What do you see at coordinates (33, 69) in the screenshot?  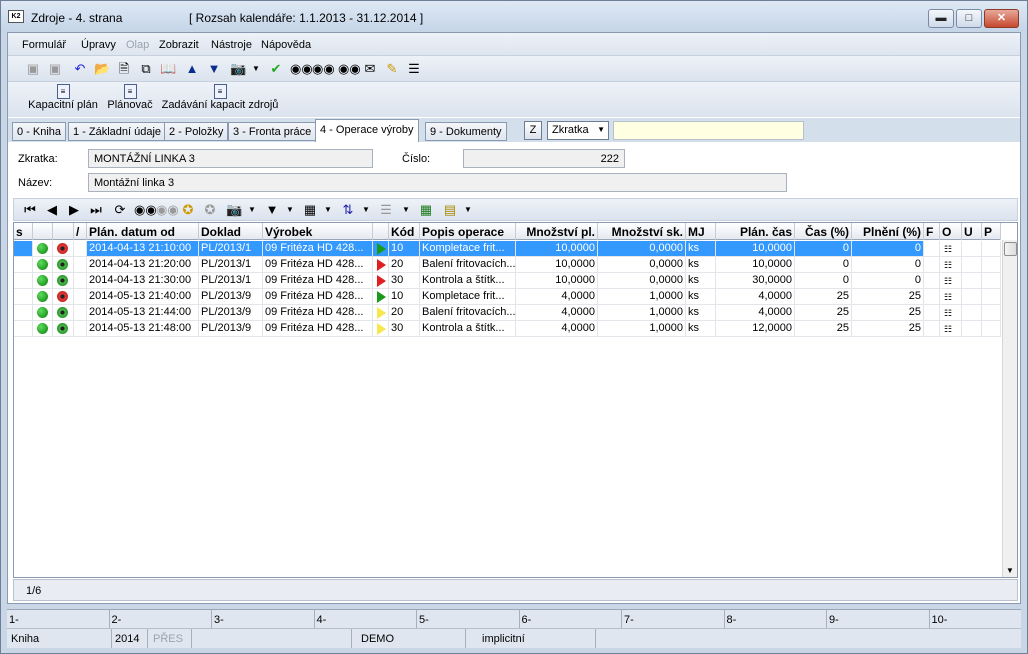 I see `save-icon: ▣` at bounding box center [33, 69].